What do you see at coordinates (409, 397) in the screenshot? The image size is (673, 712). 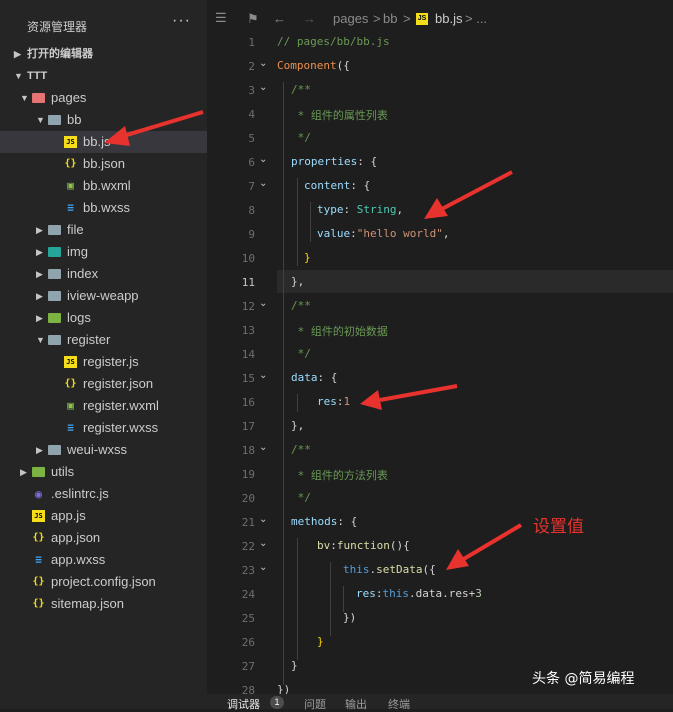 I see `arrow-to-res` at bounding box center [409, 397].